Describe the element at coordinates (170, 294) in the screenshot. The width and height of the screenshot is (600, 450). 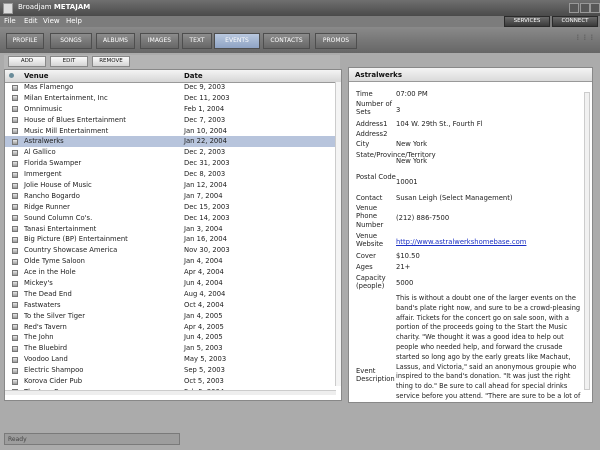
I see `table-row: The Dead End Aug 4, 2004` at that location.